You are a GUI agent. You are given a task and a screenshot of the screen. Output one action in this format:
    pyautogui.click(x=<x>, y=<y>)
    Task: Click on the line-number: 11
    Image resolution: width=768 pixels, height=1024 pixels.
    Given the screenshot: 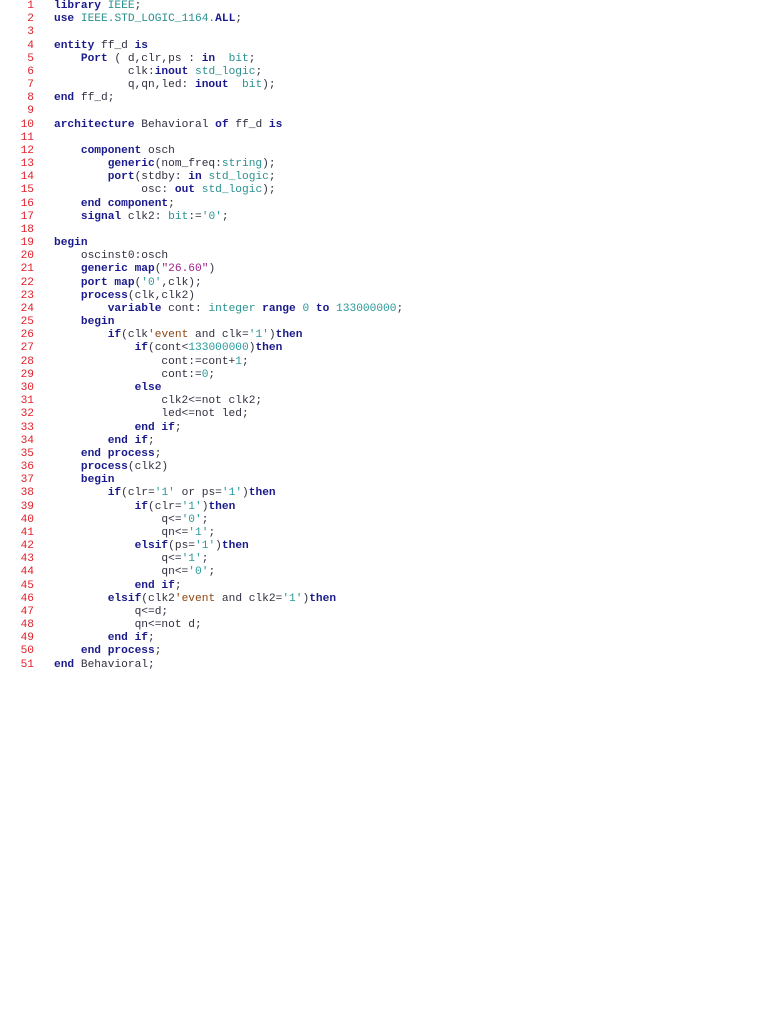 What is the action you would take?
    pyautogui.click(x=27, y=137)
    